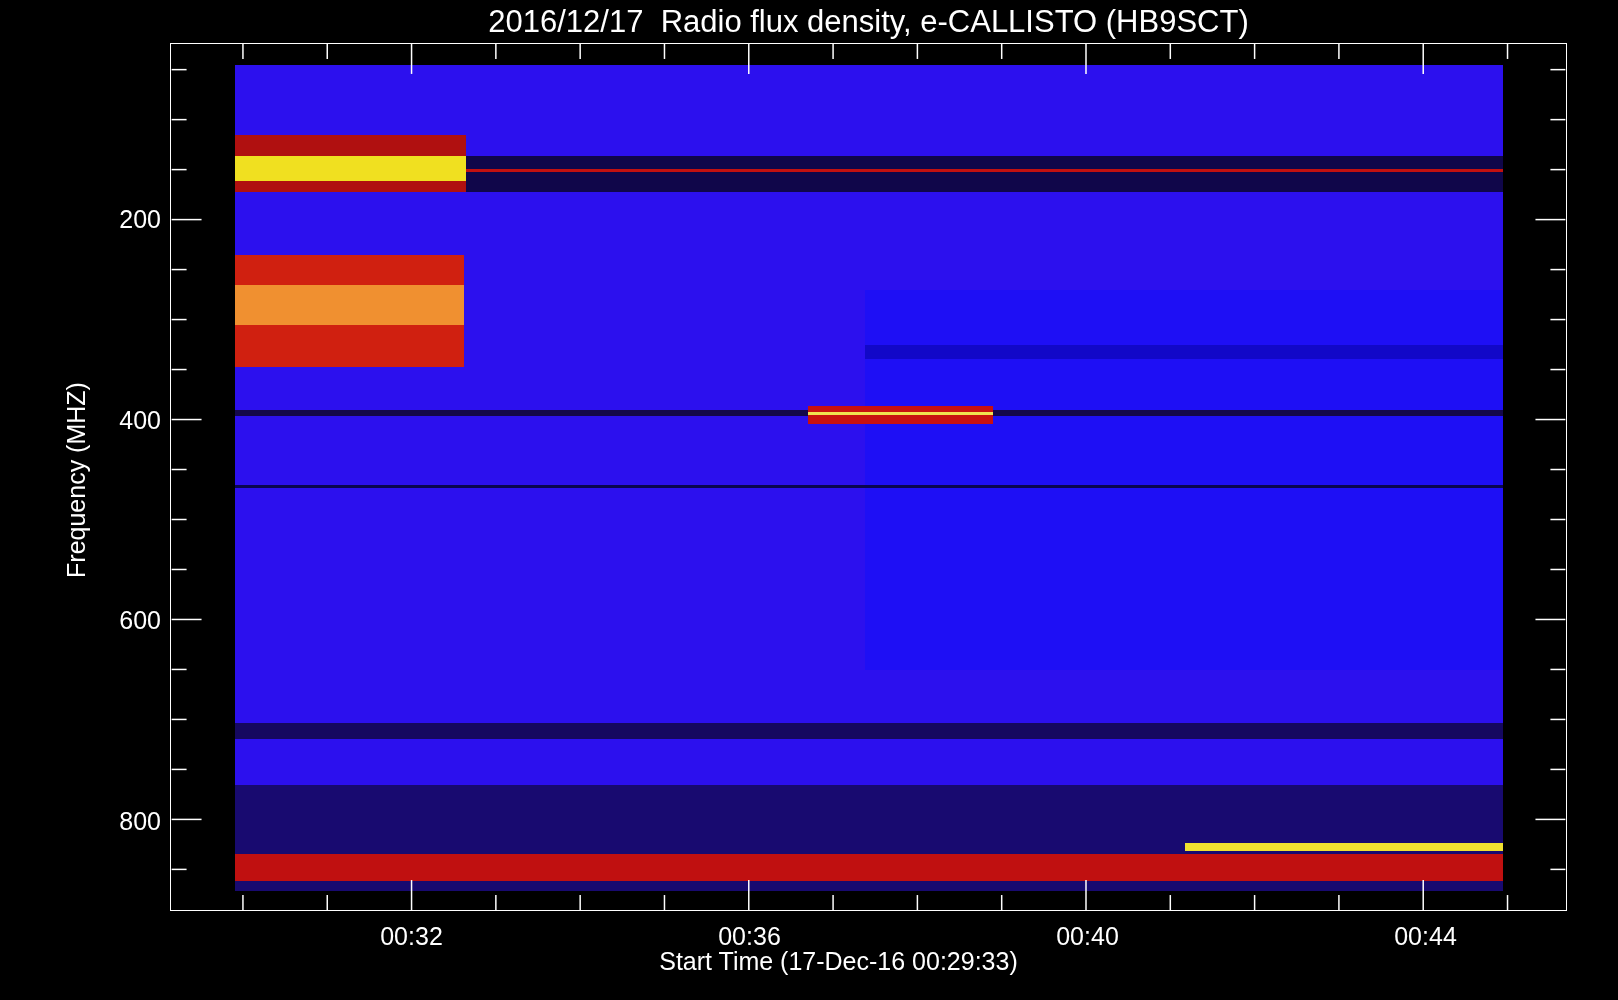 The width and height of the screenshot is (1618, 1000). I want to click on y-axis-label: Frequency (MHZ), so click(76, 480).